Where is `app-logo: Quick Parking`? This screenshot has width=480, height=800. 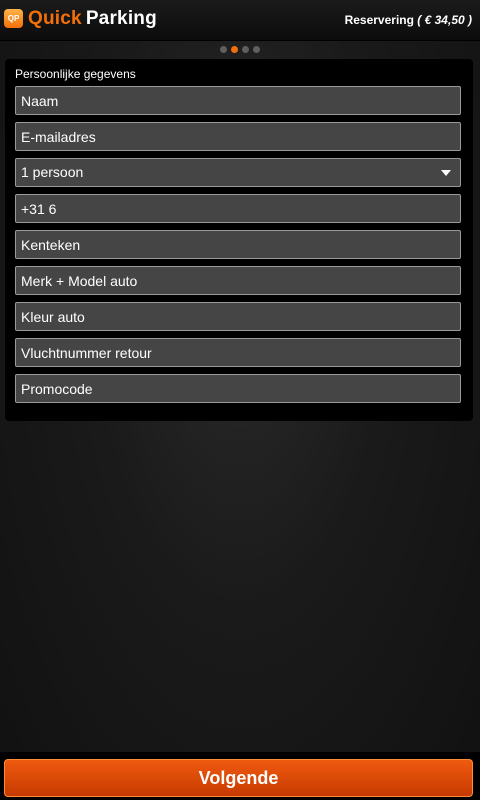 app-logo: Quick Parking is located at coordinates (92, 19).